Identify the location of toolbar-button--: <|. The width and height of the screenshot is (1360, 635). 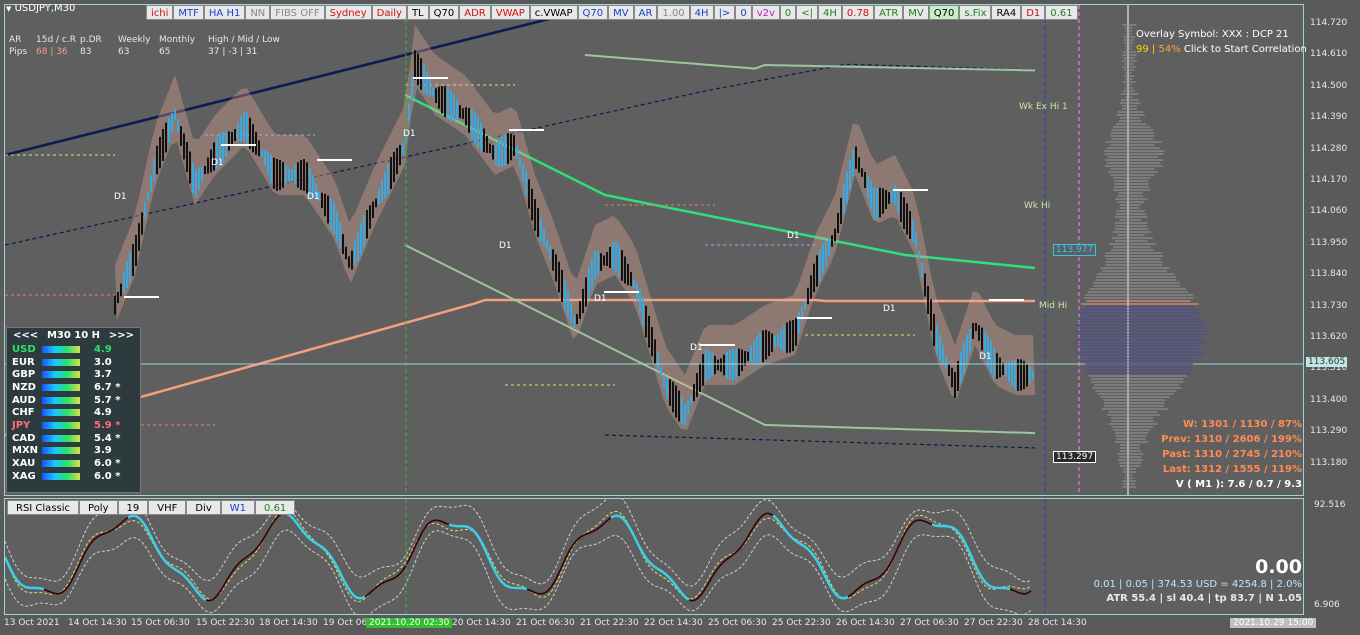
(807, 12).